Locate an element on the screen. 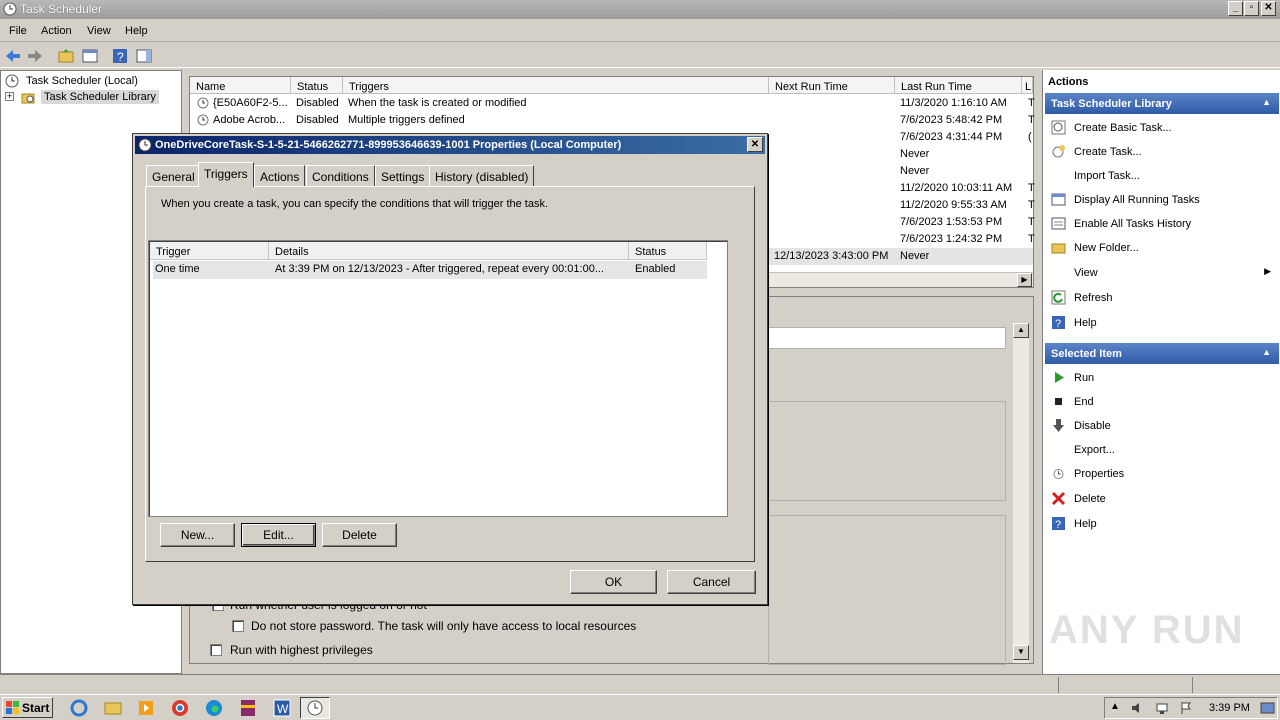 The height and width of the screenshot is (720, 1280). expand-toggle: + is located at coordinates (9, 96).